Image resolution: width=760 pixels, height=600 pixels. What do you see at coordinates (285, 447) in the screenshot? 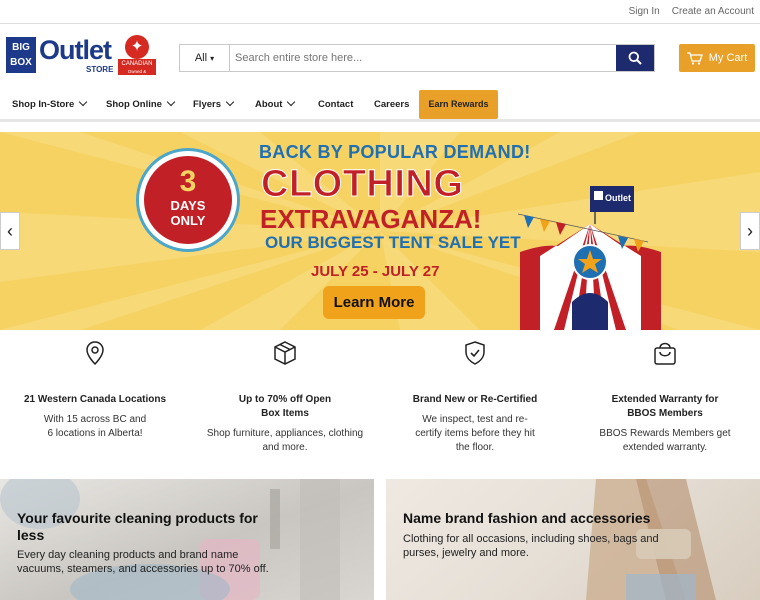
I see `feature-text-line: and more.` at bounding box center [285, 447].